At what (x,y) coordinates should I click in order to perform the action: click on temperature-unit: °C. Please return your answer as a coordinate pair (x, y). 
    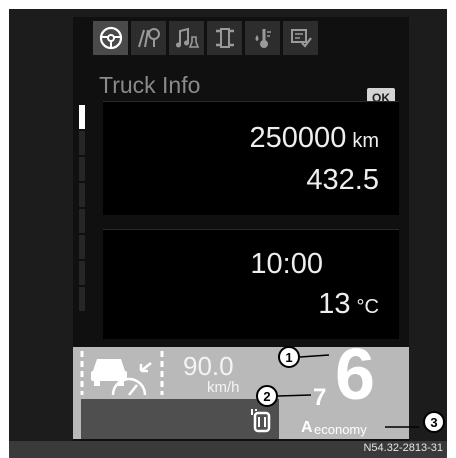
    Looking at the image, I should click on (367, 307).